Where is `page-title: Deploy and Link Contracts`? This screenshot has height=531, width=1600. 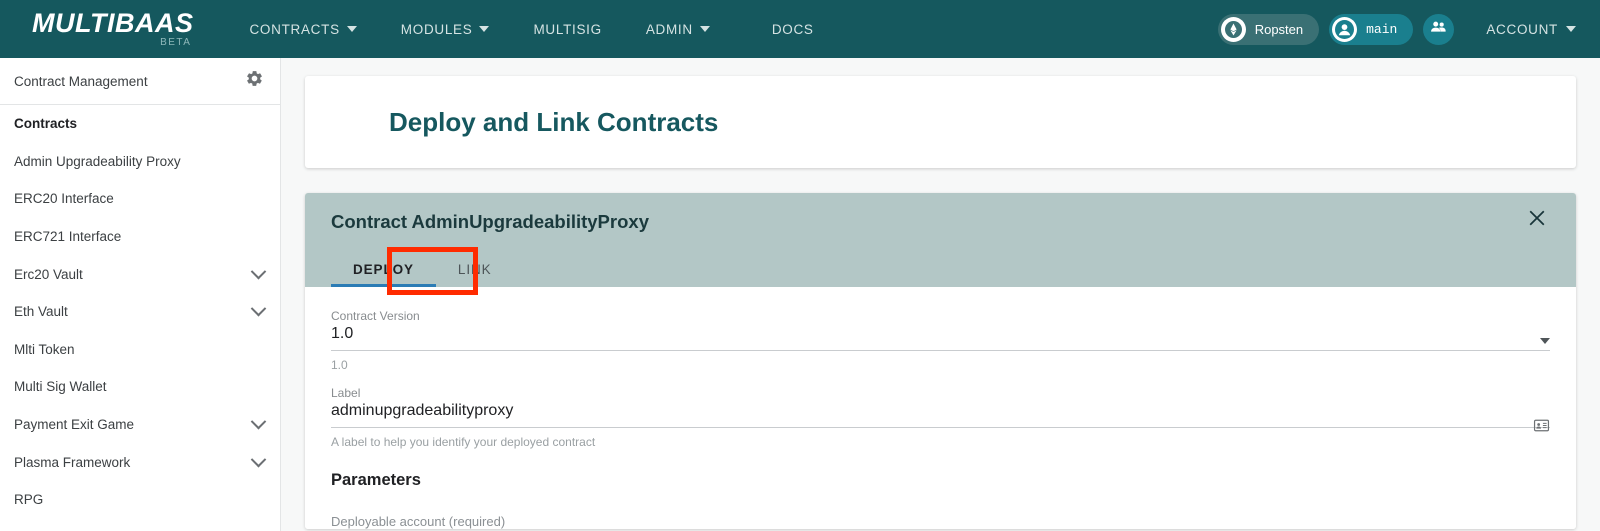 page-title: Deploy and Link Contracts is located at coordinates (554, 121).